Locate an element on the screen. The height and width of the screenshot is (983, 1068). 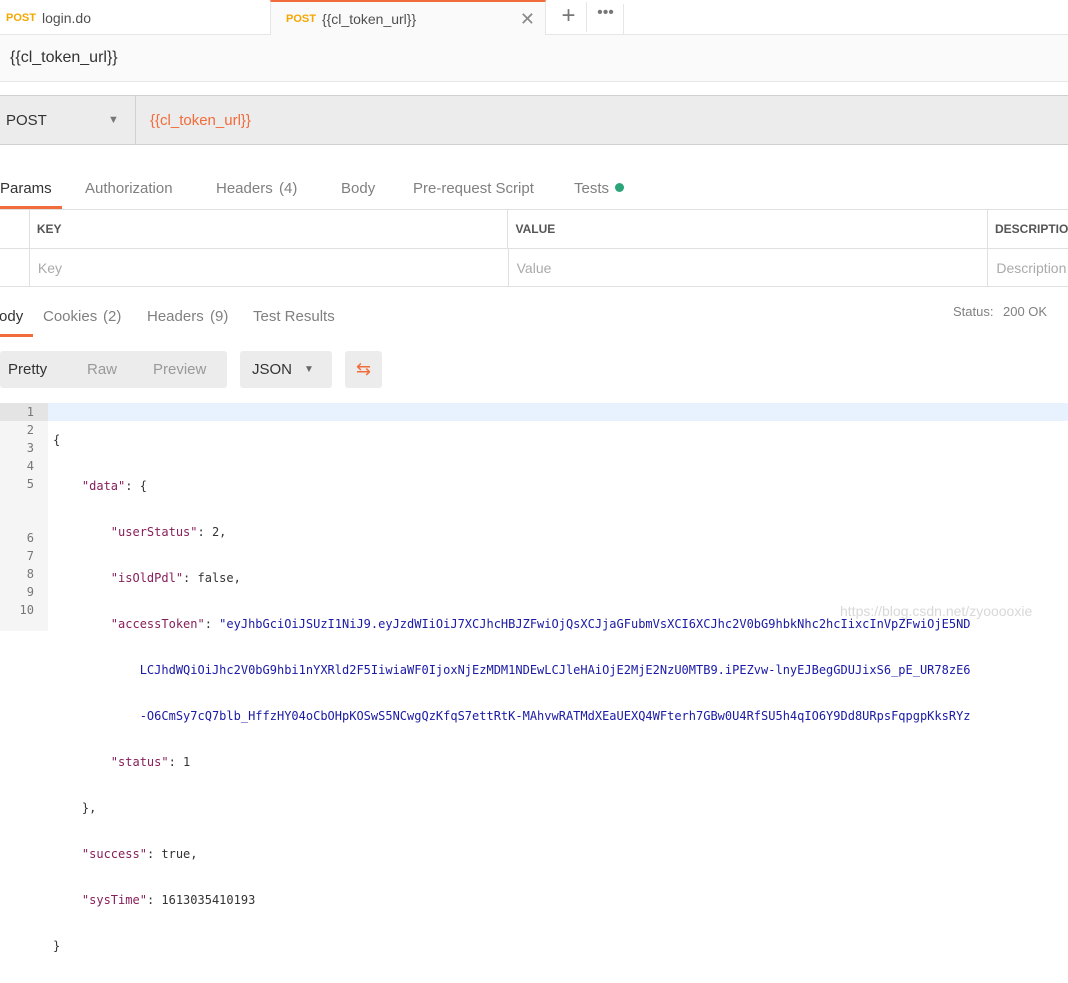
close-icon: ✕ is located at coordinates (527, 19).